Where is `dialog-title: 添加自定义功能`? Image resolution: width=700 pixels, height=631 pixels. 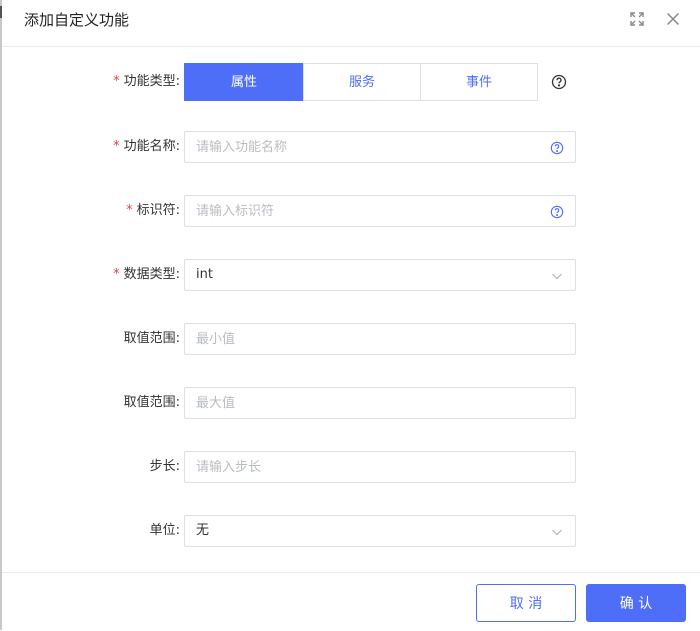
dialog-title: 添加自定义功能 is located at coordinates (77, 20).